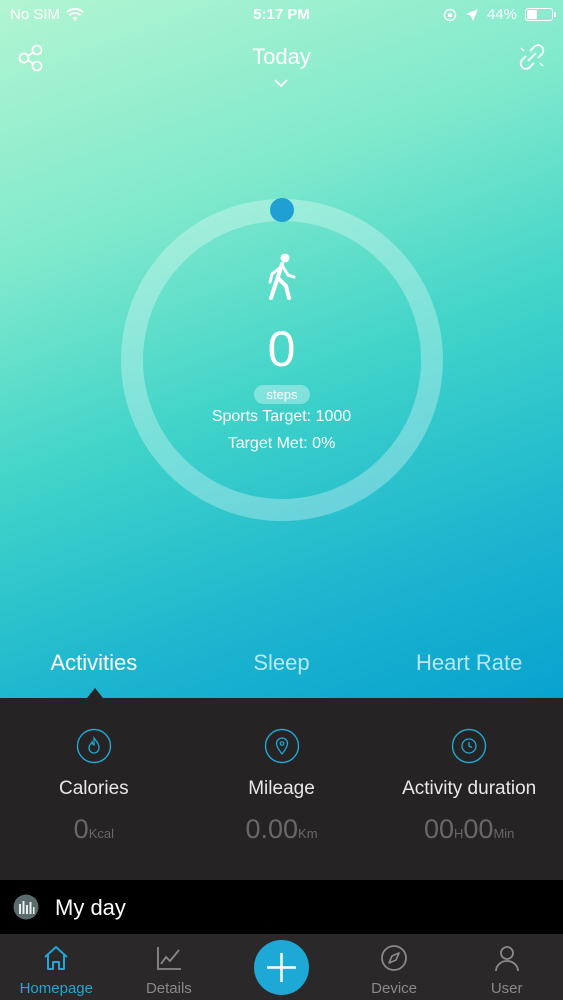 This screenshot has width=563, height=1000. Describe the element at coordinates (532, 57) in the screenshot. I see `broken-link-icon` at that location.